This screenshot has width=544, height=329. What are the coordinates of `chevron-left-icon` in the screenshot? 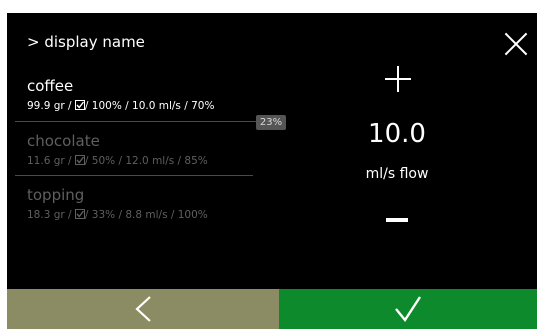 It's located at (143, 309).